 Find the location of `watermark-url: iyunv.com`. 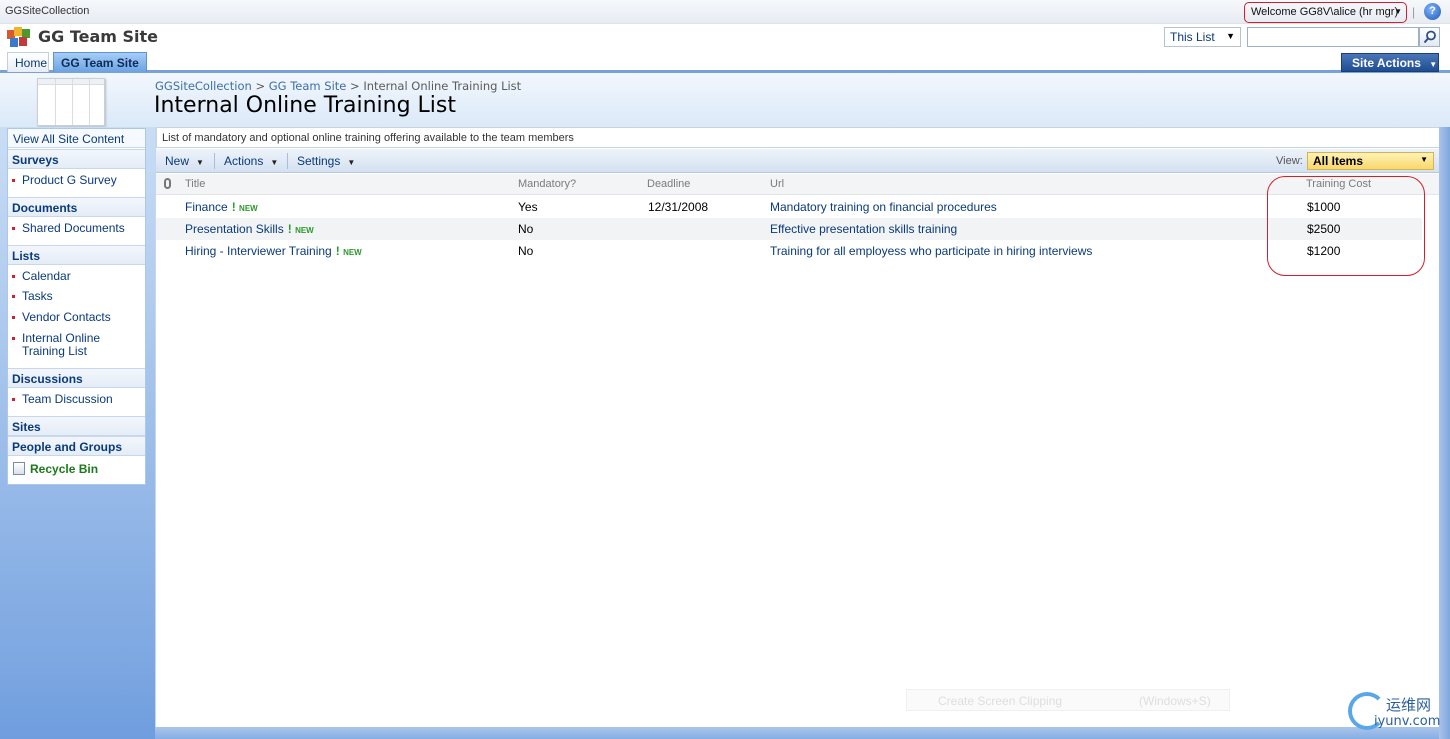

watermark-url: iyunv.com is located at coordinates (1407, 721).